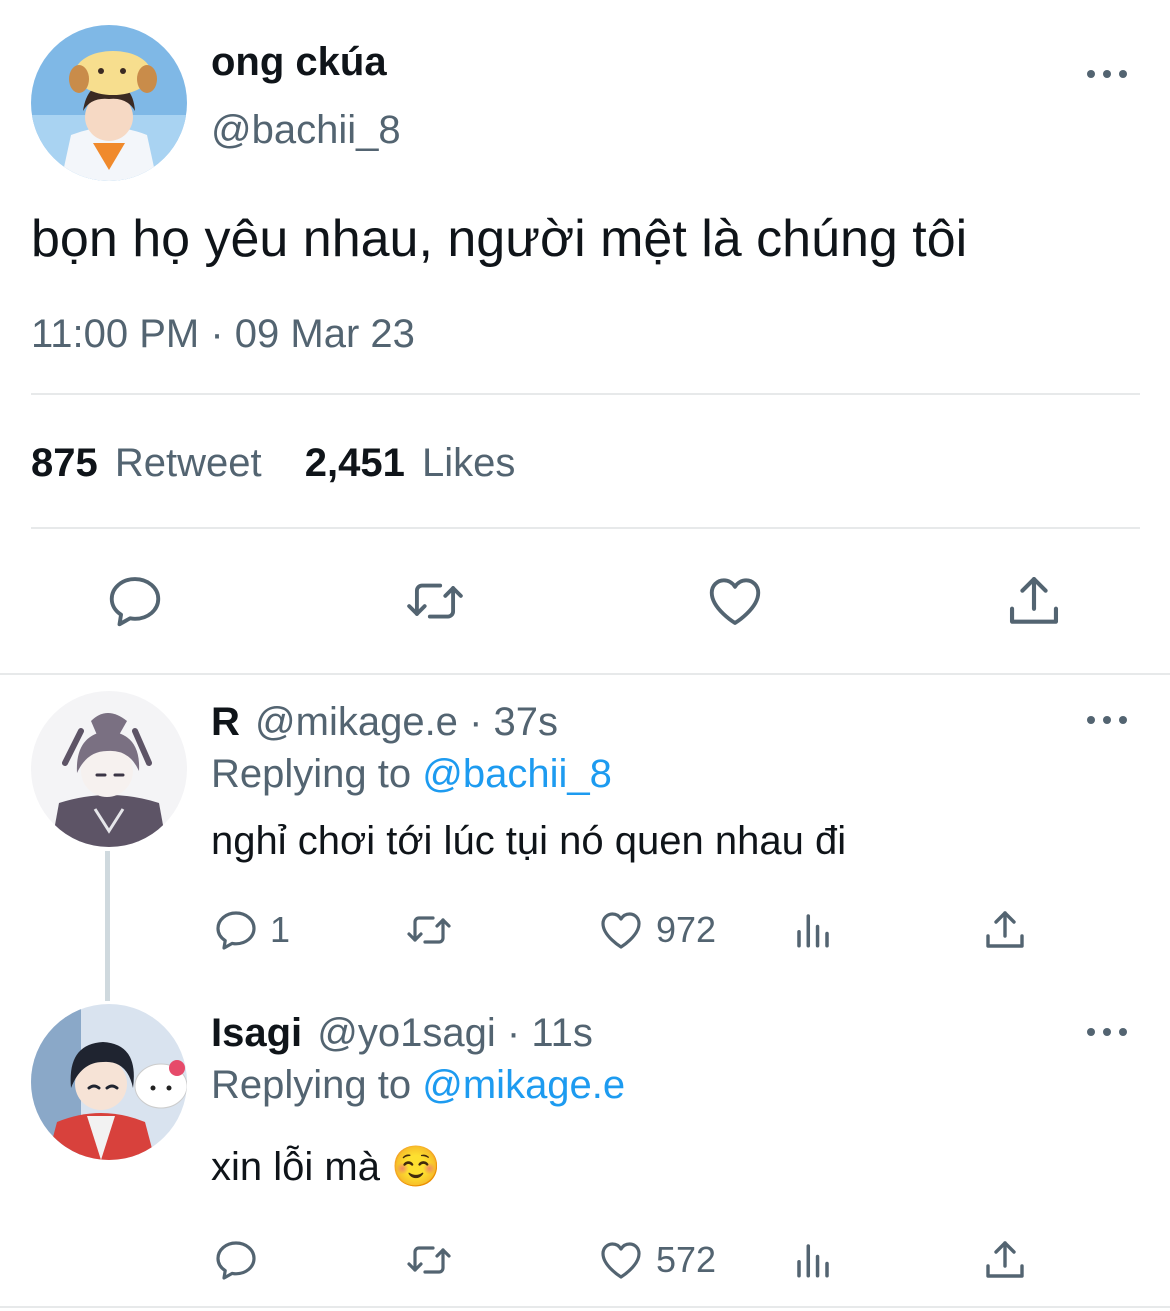 The image size is (1170, 1311). Describe the element at coordinates (188, 463) in the screenshot. I see `retweet-label: Retweet` at that location.